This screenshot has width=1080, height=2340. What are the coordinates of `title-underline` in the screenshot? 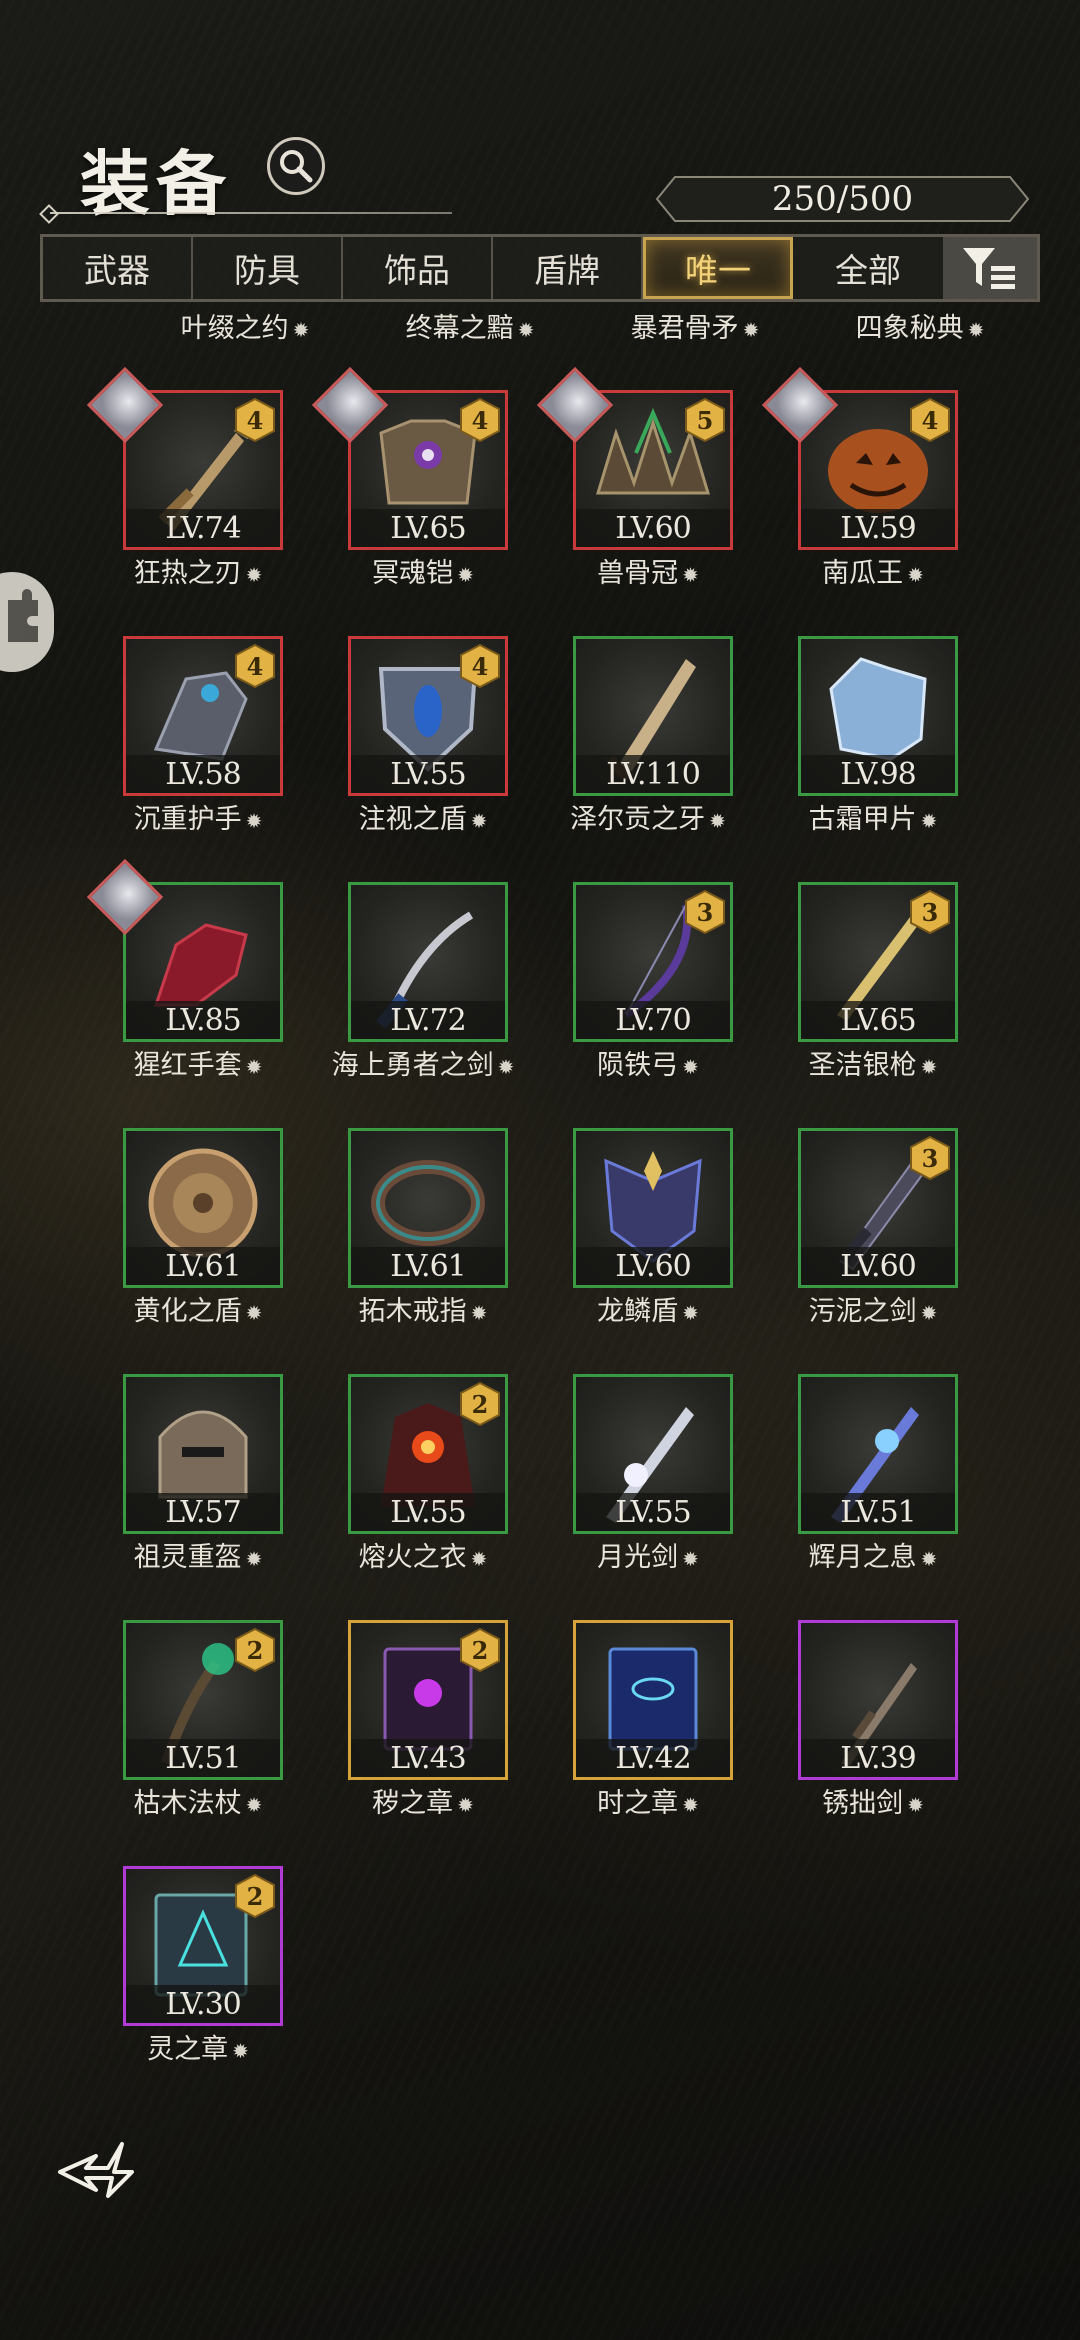 It's located at (251, 213).